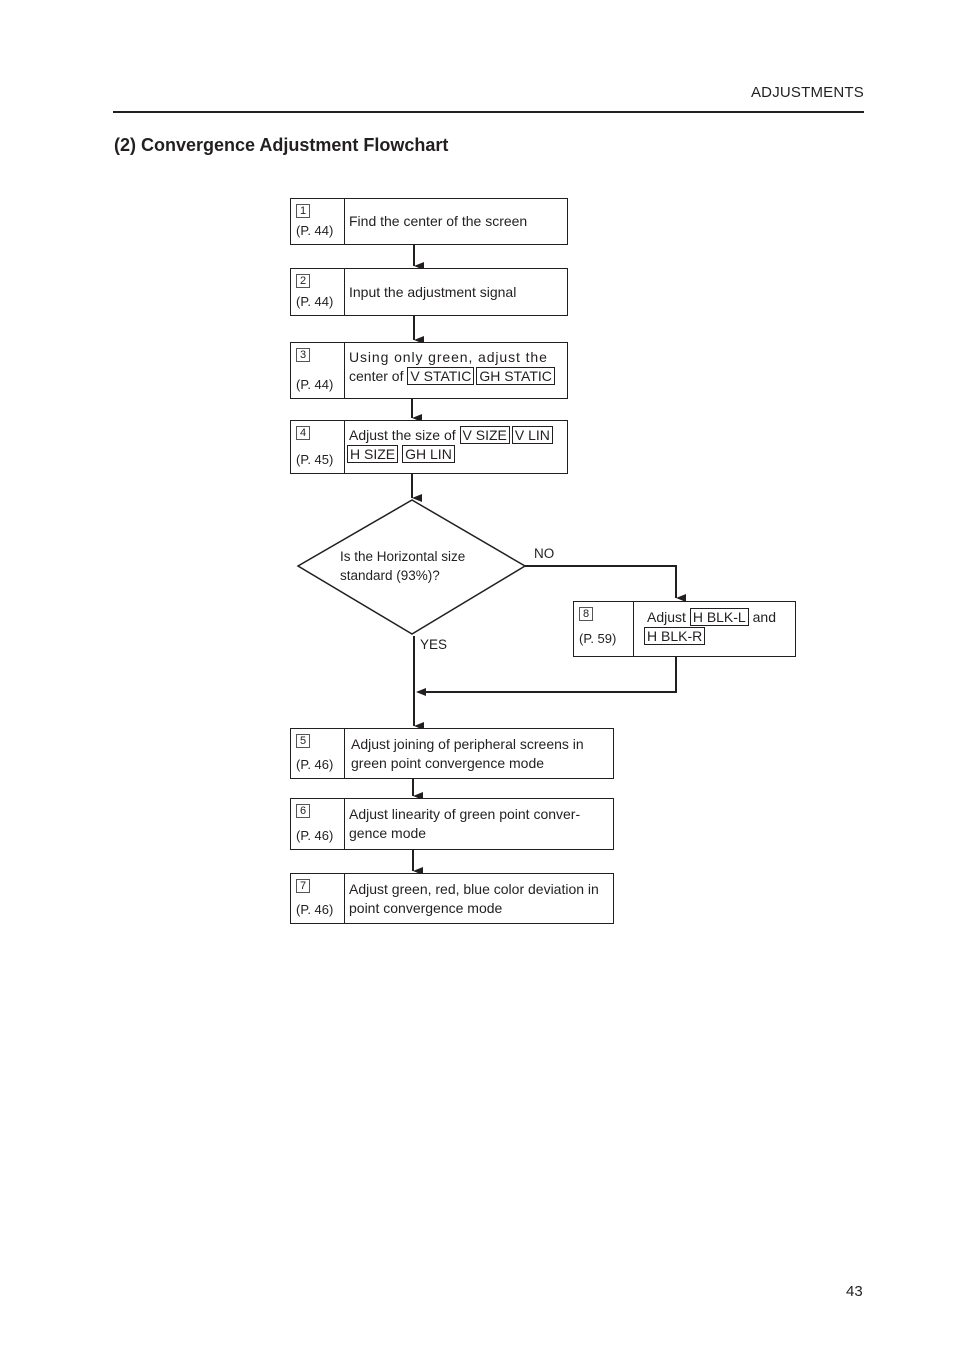 Image resolution: width=954 pixels, height=1349 pixels. Describe the element at coordinates (515, 376) in the screenshot. I see `control-tag-gh-static: GH STATIC` at that location.